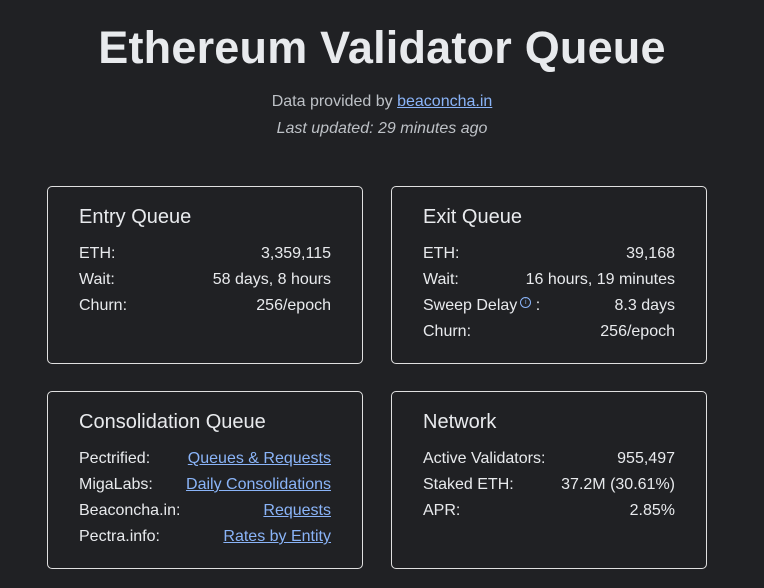 The image size is (764, 588). Describe the element at coordinates (334, 101) in the screenshot. I see `data-source-prefix: Data provided by` at that location.